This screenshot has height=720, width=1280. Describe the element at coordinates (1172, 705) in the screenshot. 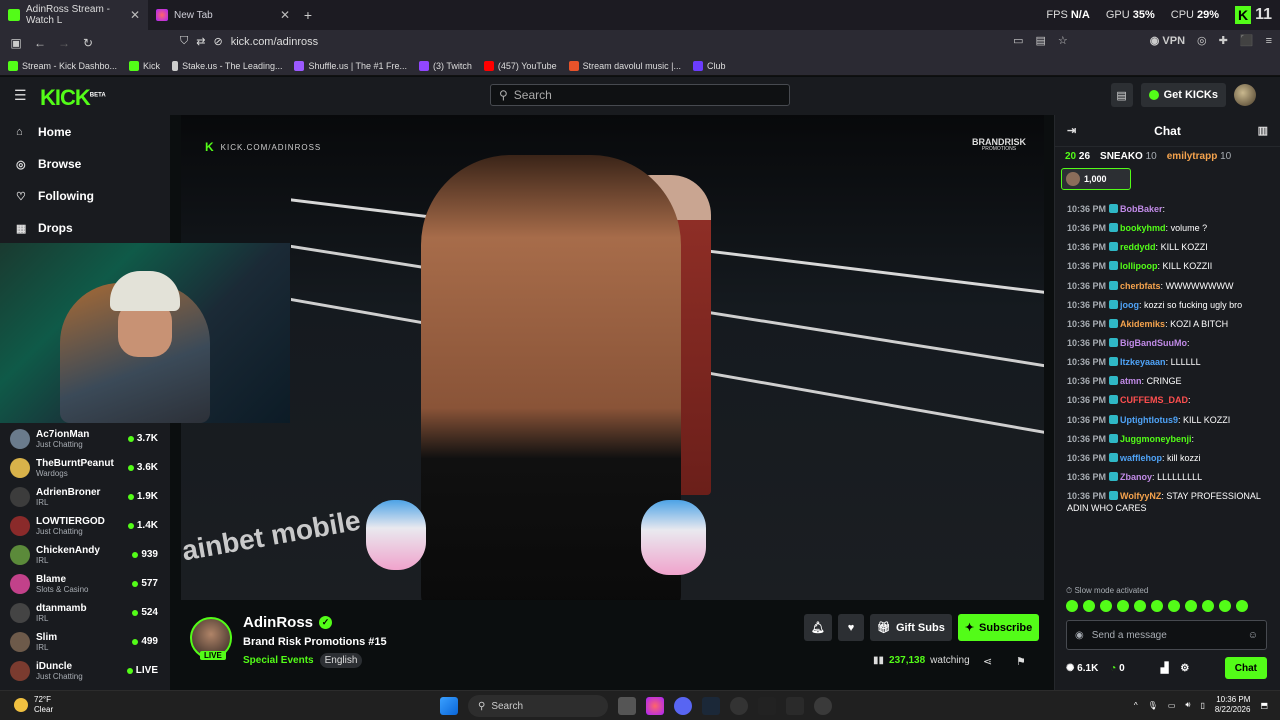

I see `network-icon: ▭` at that location.